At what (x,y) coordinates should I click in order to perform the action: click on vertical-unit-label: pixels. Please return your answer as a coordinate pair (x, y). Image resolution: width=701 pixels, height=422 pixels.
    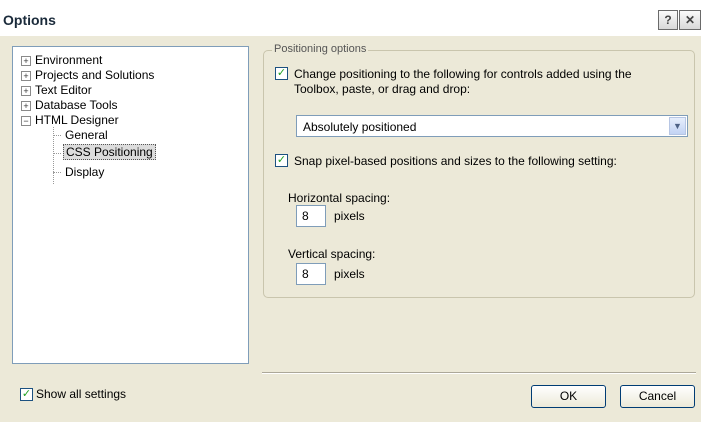
    Looking at the image, I should click on (349, 274).